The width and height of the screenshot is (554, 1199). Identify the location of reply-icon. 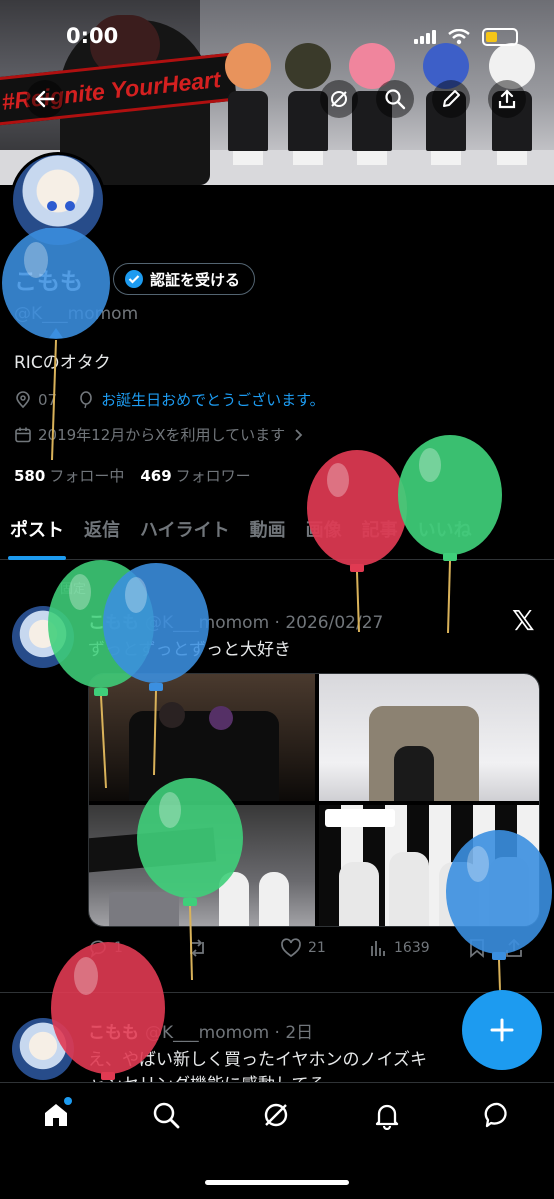
(98, 949).